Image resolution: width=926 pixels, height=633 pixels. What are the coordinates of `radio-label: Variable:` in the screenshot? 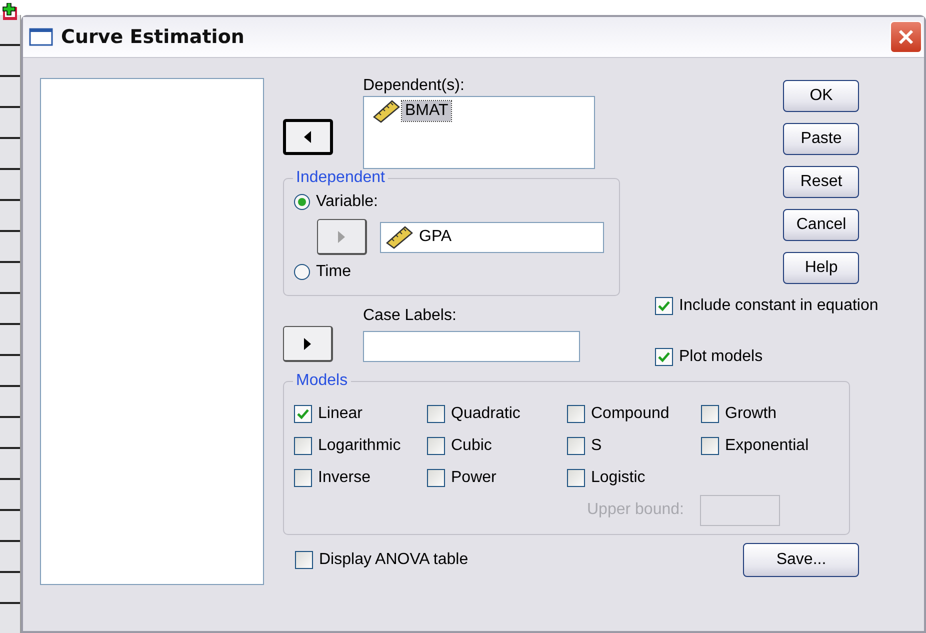 It's located at (347, 202).